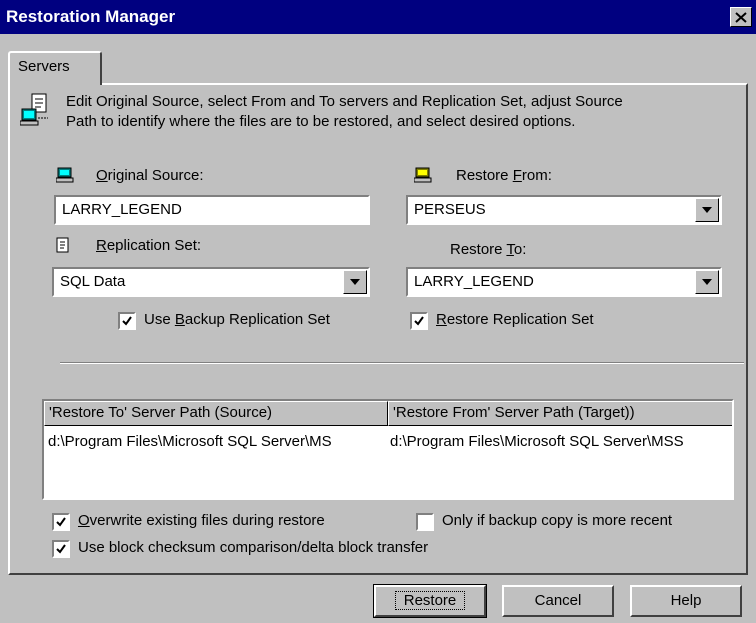 The height and width of the screenshot is (623, 756). What do you see at coordinates (149, 245) in the screenshot?
I see `replication-set-label: Replication Set:` at bounding box center [149, 245].